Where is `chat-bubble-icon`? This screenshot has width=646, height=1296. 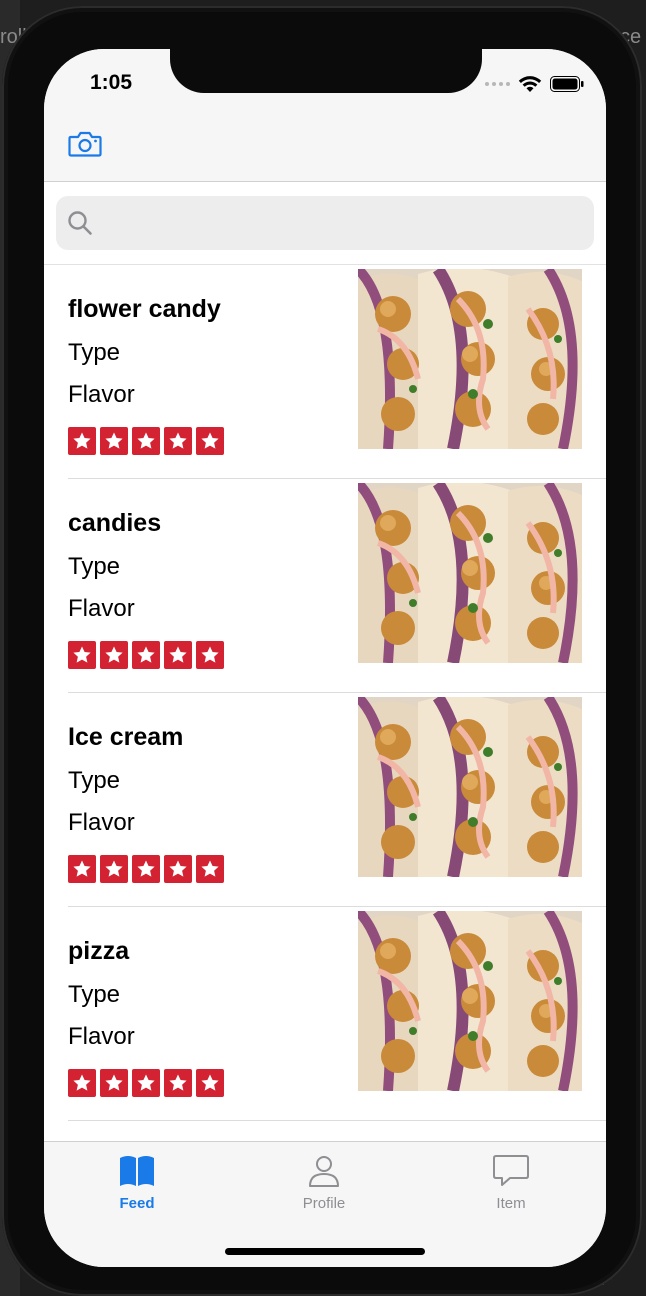
chat-bubble-icon is located at coordinates (511, 1170).